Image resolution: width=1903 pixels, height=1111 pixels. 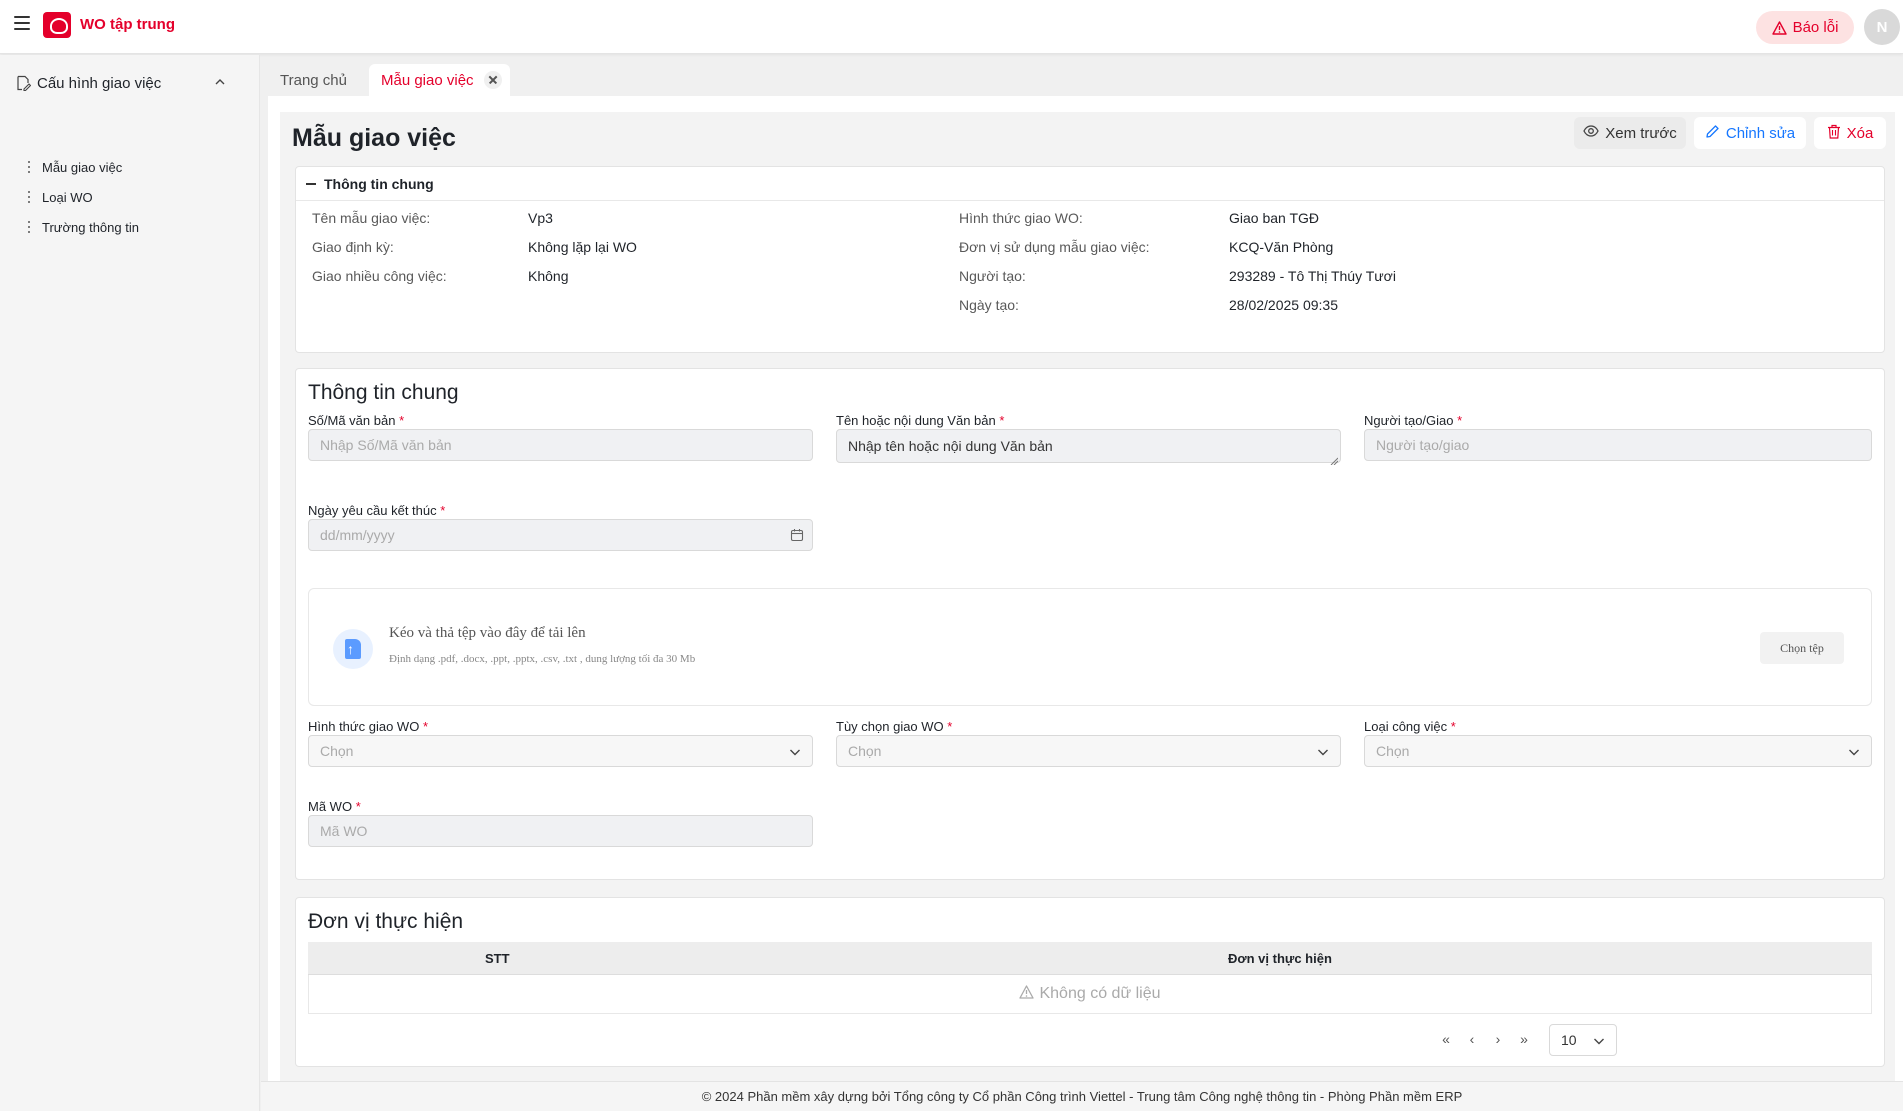 What do you see at coordinates (1882, 27) in the screenshot?
I see `avatar: N` at bounding box center [1882, 27].